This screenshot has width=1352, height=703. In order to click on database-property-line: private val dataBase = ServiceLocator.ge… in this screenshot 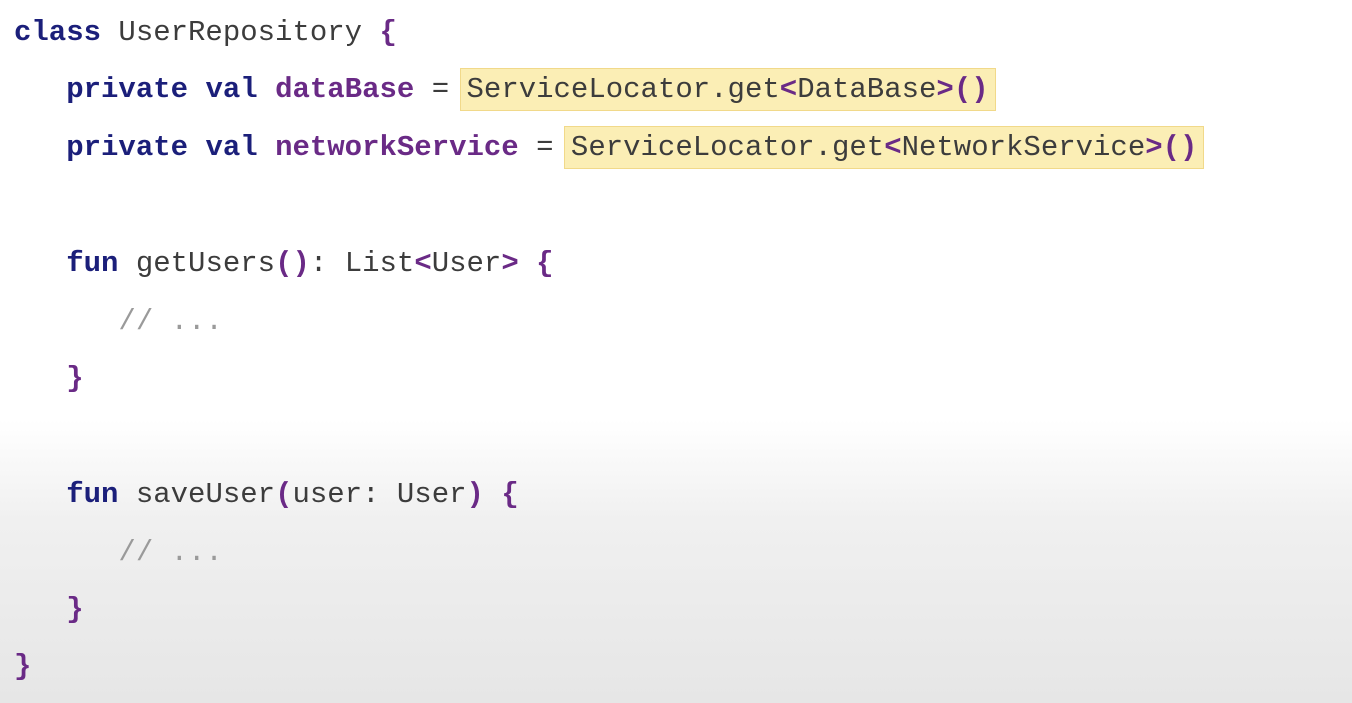, I will do `click(505, 89)`.